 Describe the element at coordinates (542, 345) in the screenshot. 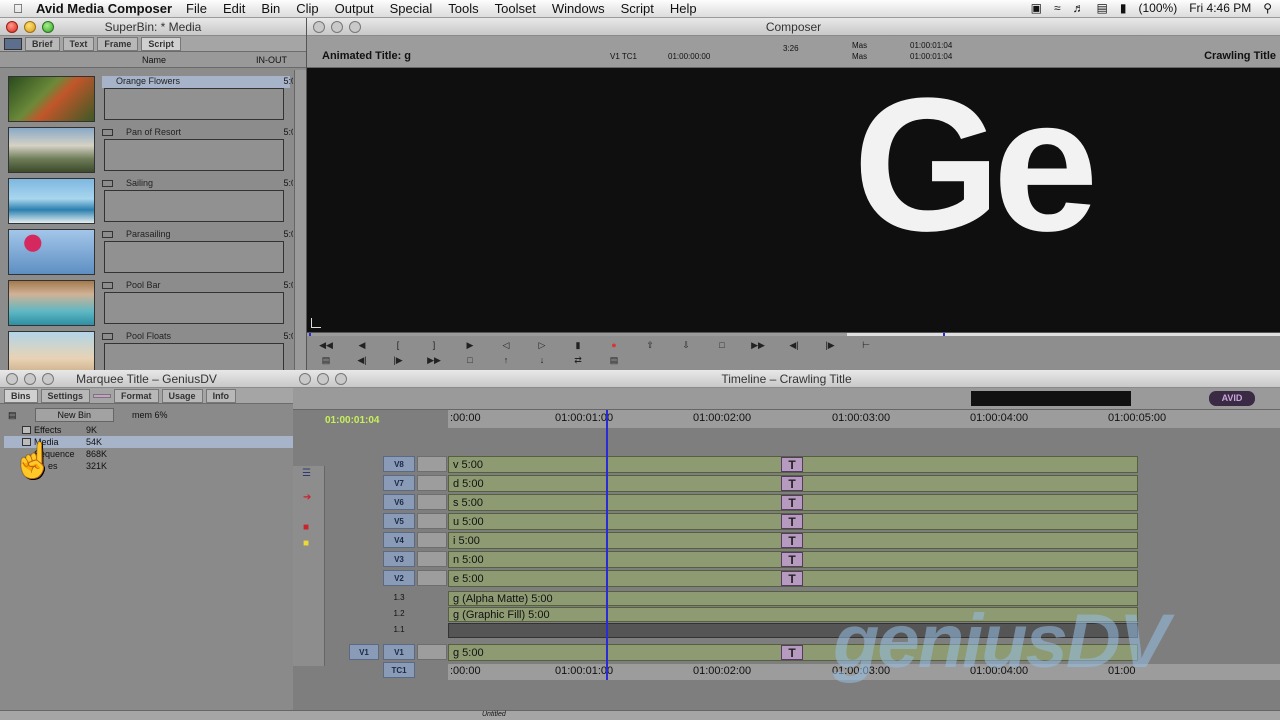

I see `overwrite-icon: ▷` at that location.